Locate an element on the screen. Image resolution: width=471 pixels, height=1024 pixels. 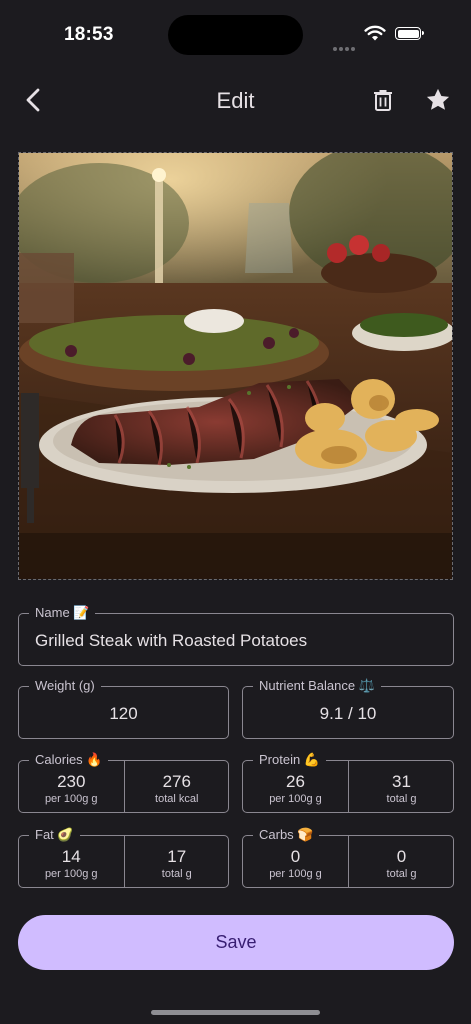
calories-total: 276 total kcal is located at coordinates (176, 786).